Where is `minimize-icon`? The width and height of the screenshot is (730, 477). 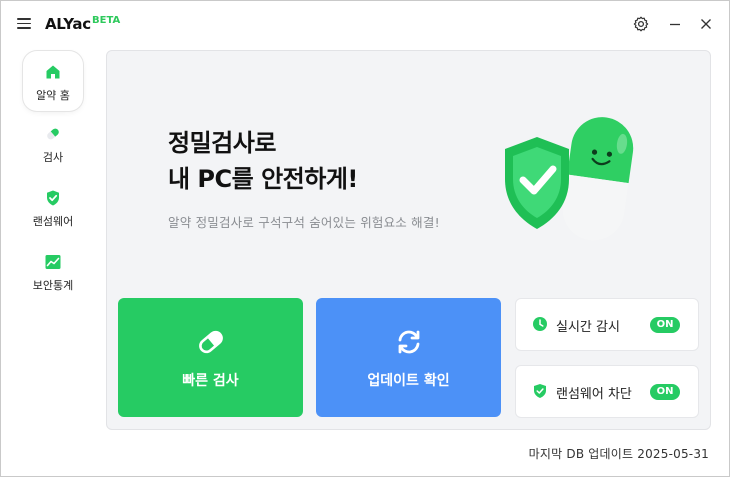 minimize-icon is located at coordinates (675, 24).